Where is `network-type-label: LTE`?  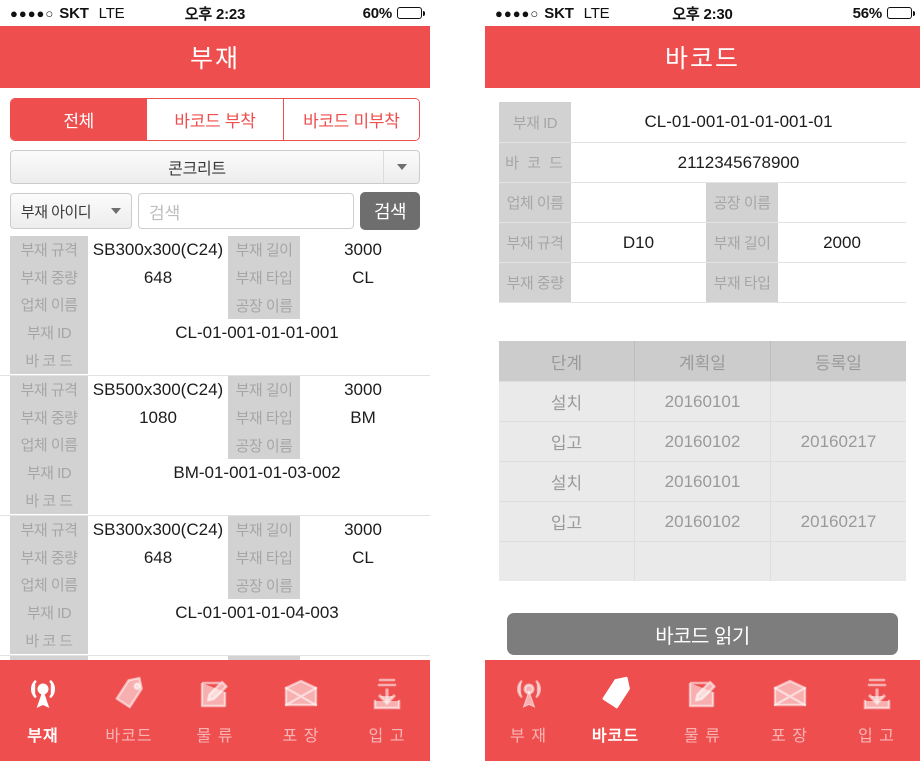
network-type-label: LTE is located at coordinates (596, 13).